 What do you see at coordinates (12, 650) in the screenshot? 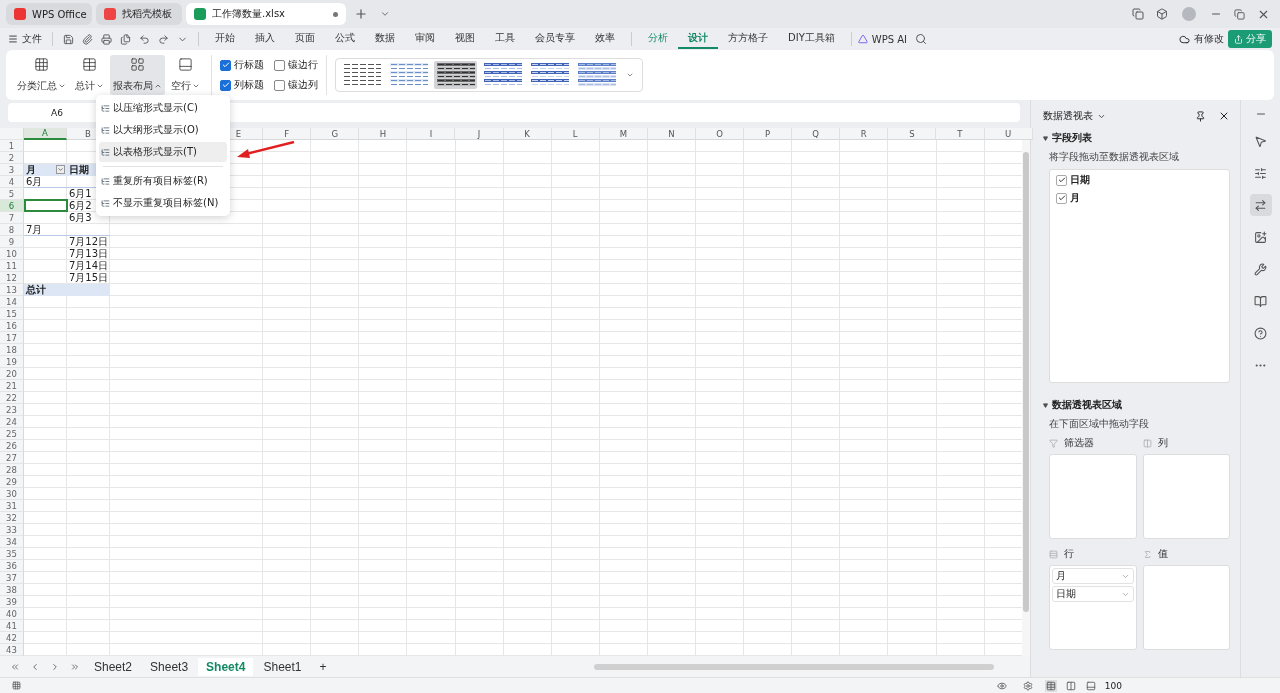
I see `row-header: 43` at bounding box center [12, 650].